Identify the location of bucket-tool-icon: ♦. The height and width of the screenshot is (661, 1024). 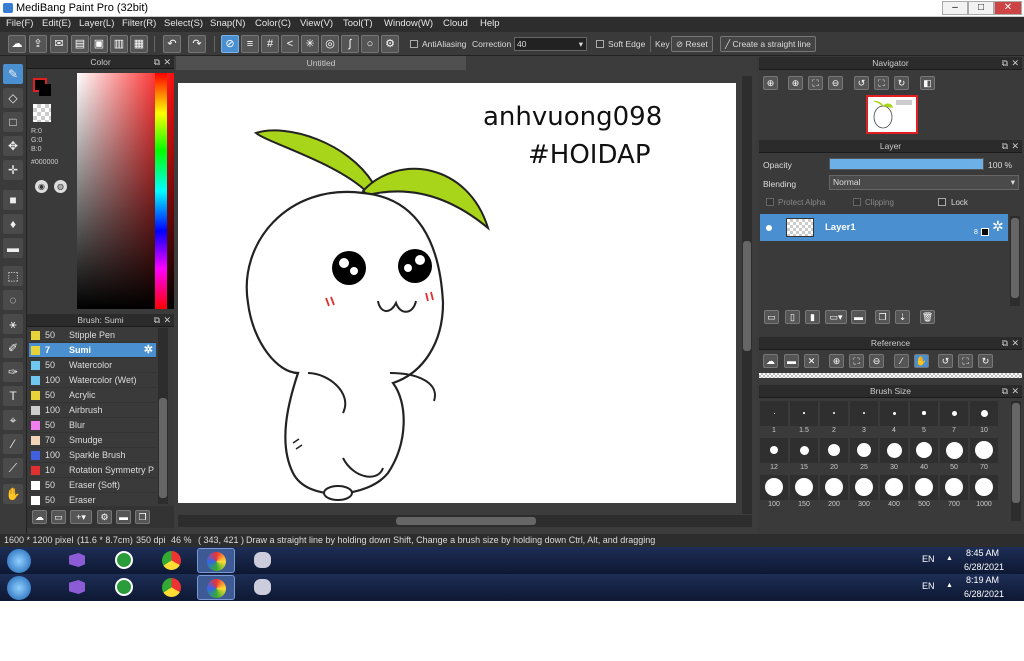
(13, 224).